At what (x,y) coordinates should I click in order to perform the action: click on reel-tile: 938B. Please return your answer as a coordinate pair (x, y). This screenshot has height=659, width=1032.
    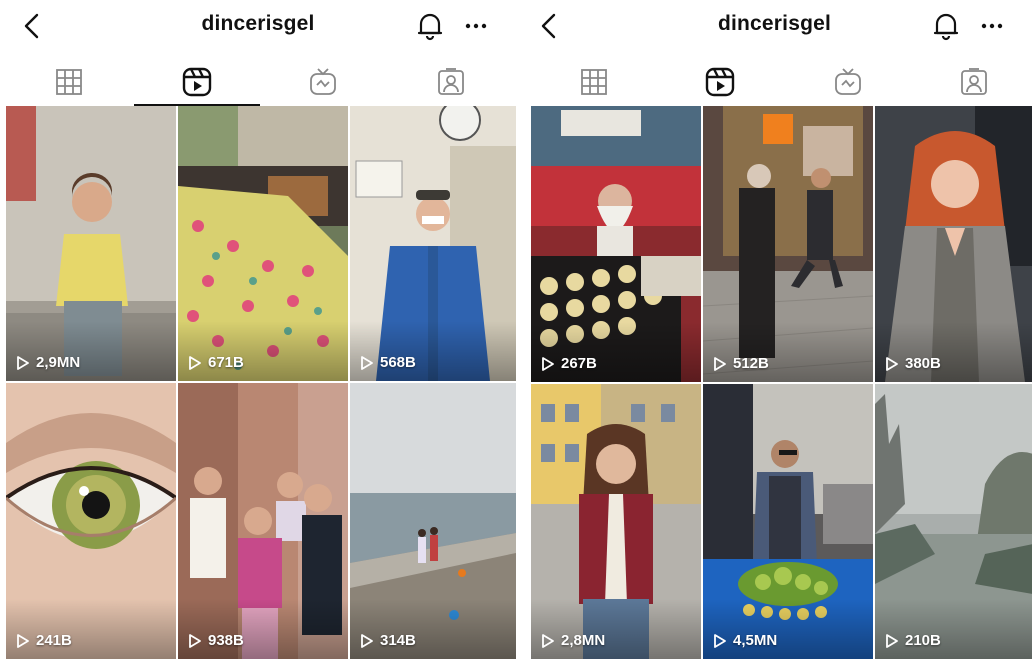
    Looking at the image, I should click on (263, 521).